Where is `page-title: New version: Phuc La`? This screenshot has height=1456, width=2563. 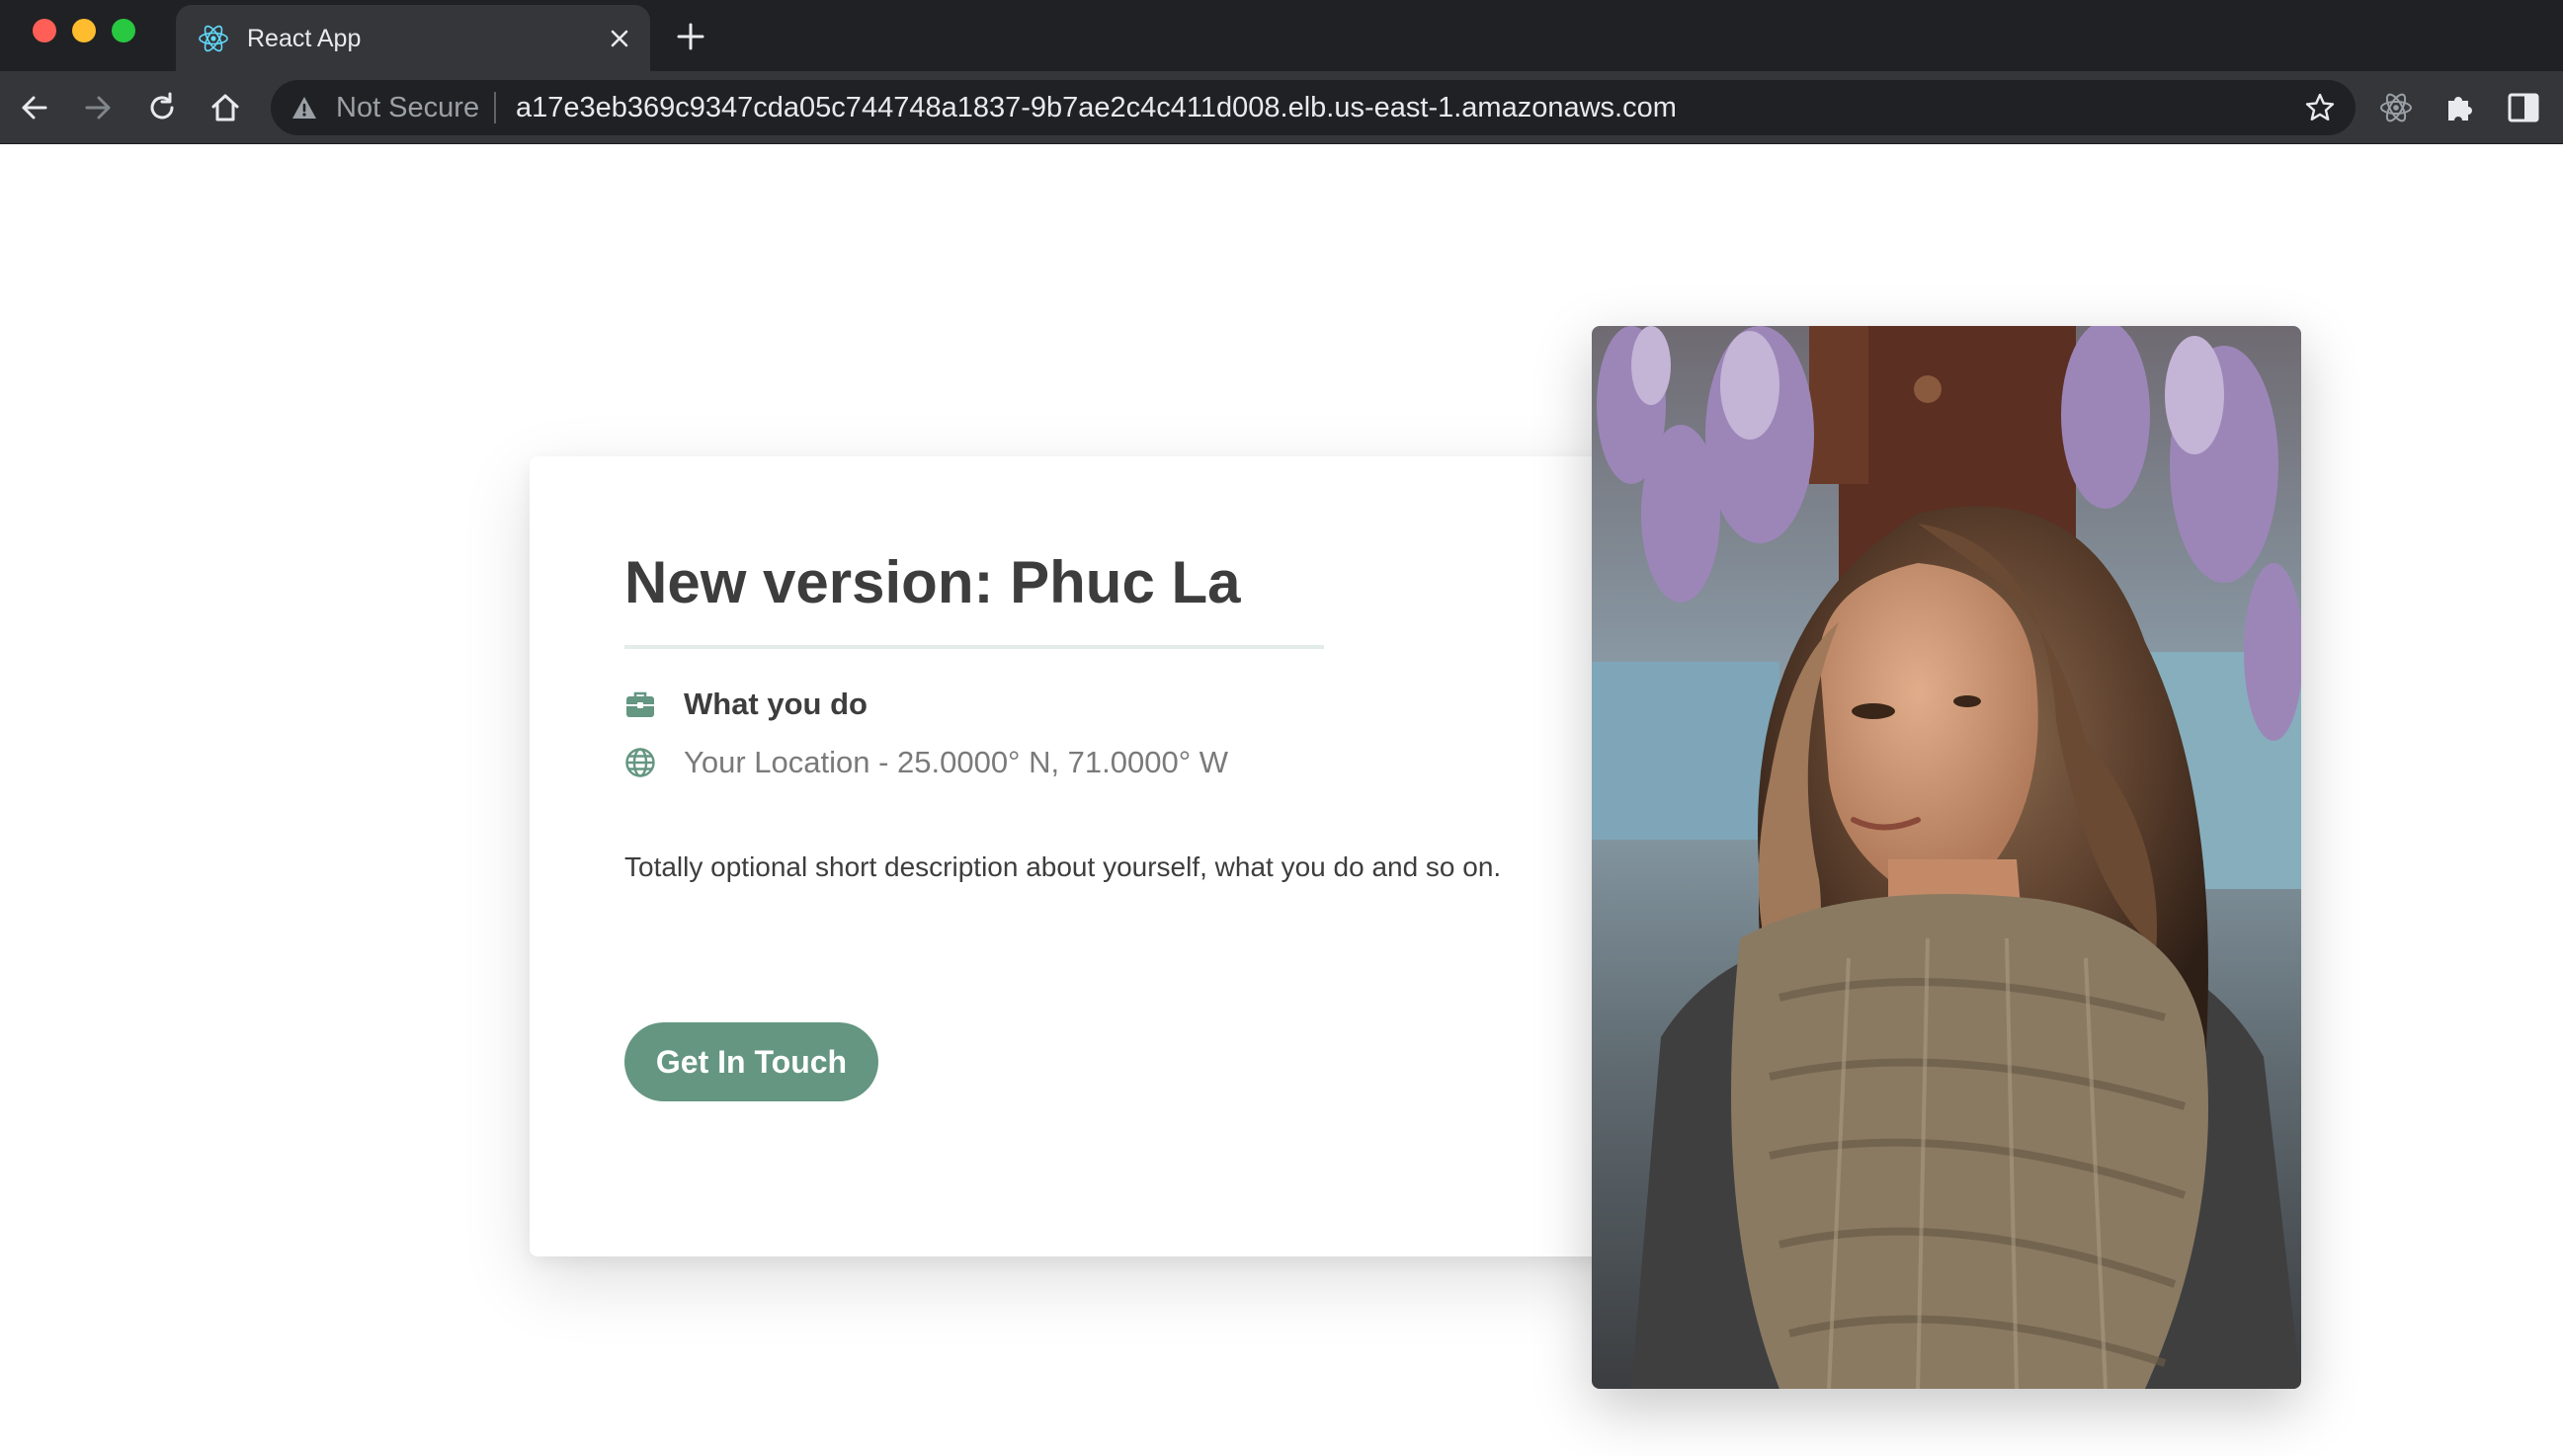 page-title: New version: Phuc La is located at coordinates (932, 582).